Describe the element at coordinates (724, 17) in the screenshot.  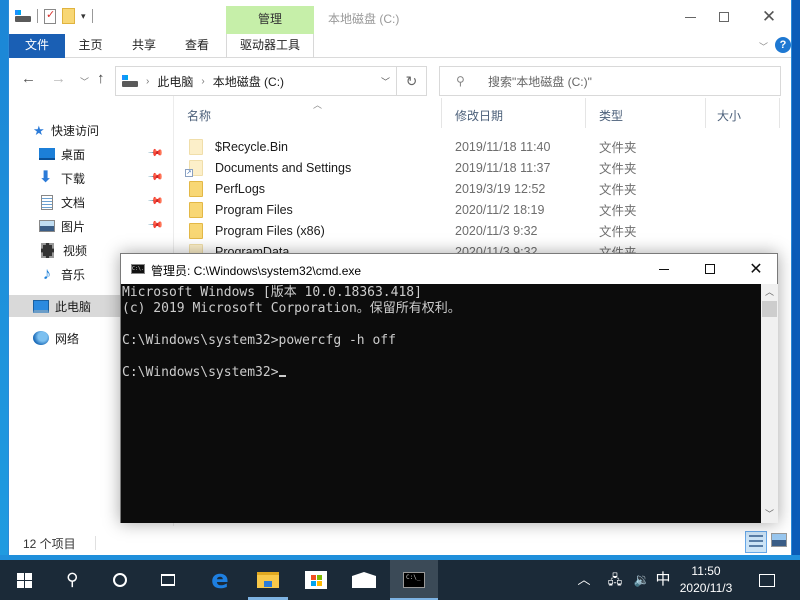
I see `maximize-button` at that location.